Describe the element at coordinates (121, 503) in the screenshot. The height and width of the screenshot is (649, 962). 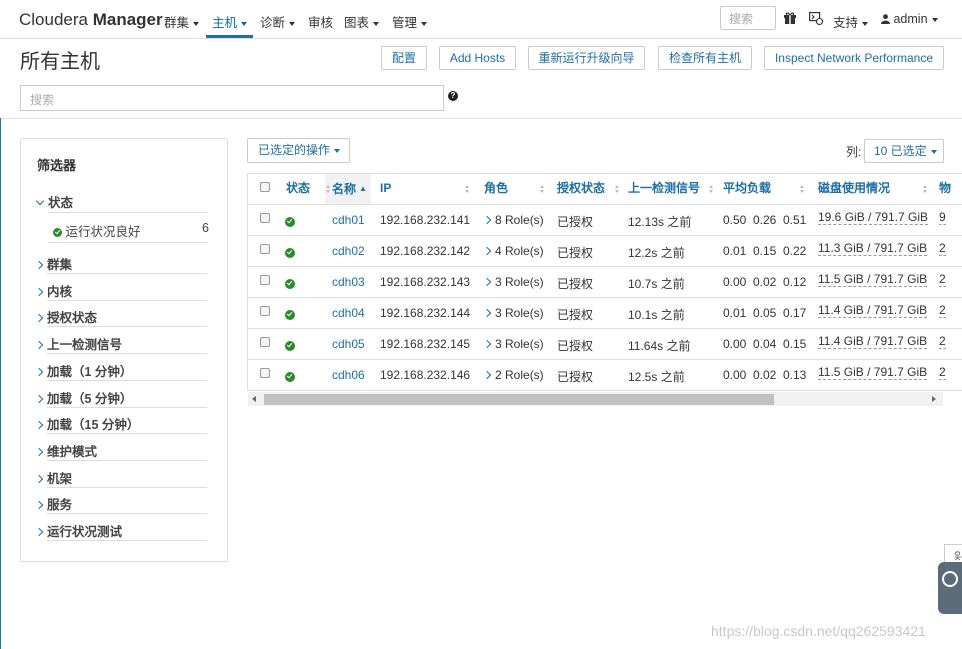
I see `filter-section-item: 服务` at that location.